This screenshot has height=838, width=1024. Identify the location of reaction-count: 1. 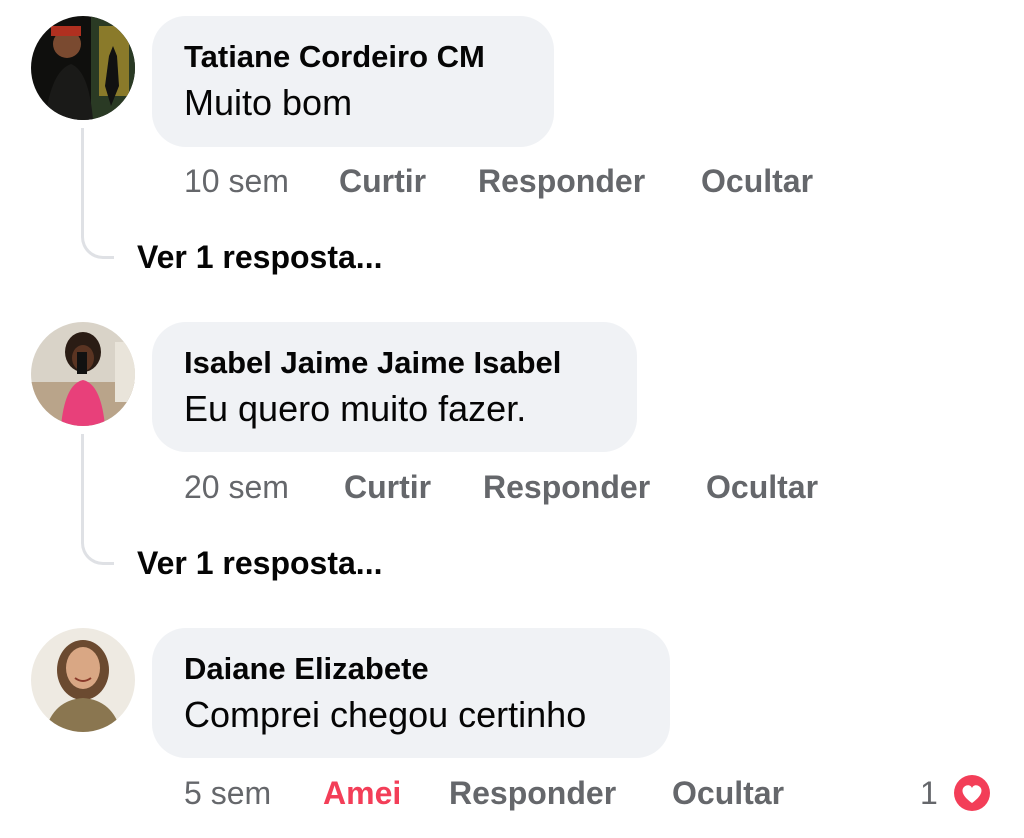
(929, 793).